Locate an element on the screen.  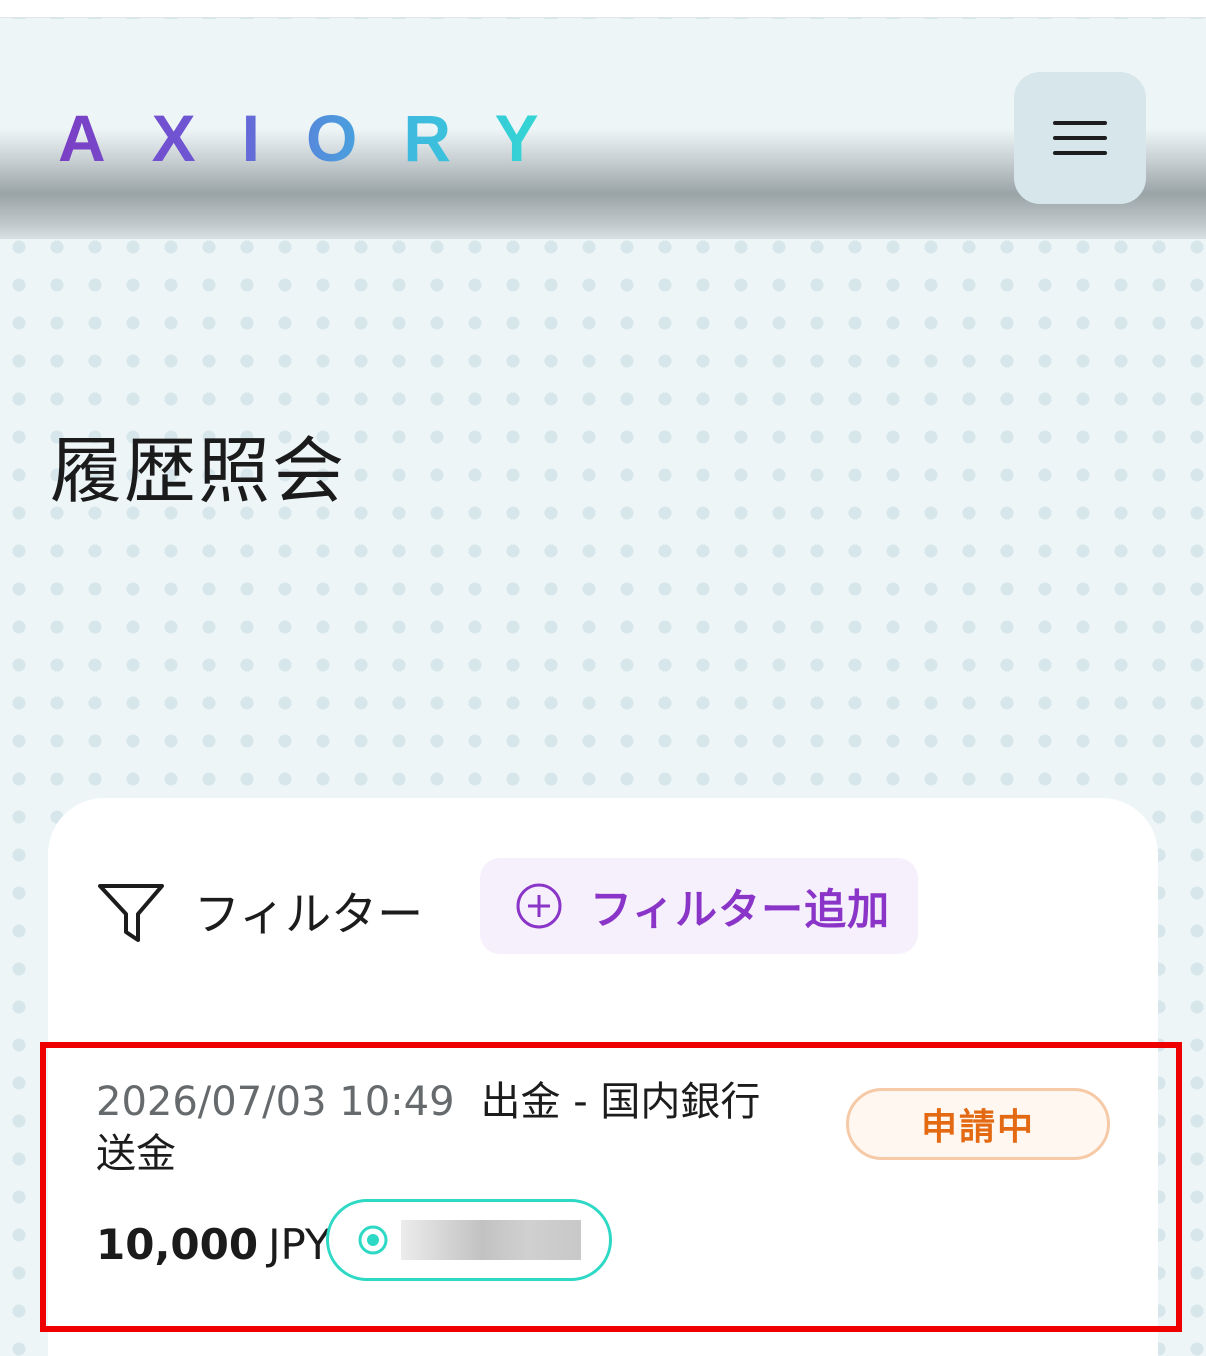
amount-value: 10,000 is located at coordinates (177, 1244).